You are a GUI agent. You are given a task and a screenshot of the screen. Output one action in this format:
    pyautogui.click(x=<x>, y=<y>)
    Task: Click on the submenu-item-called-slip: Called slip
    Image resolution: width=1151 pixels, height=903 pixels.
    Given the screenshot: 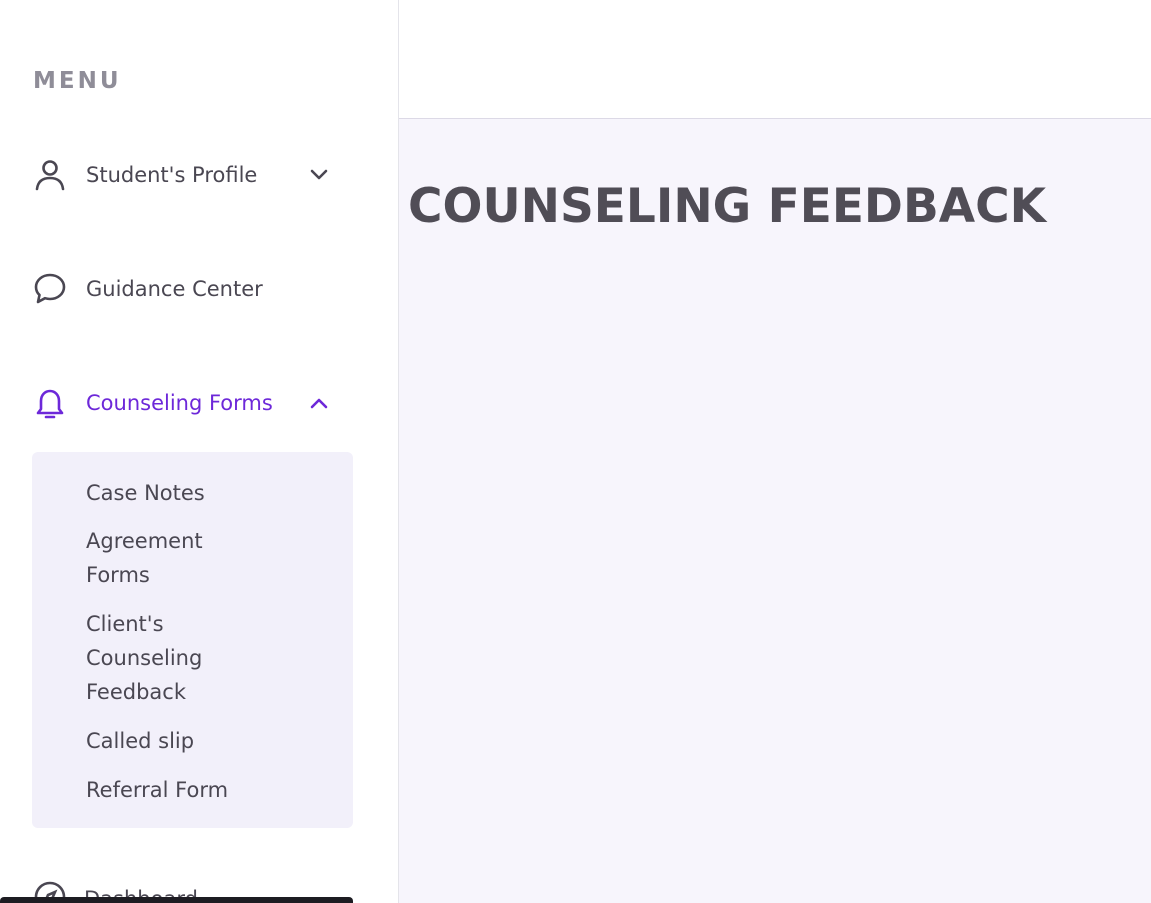 What is the action you would take?
    pyautogui.click(x=186, y=741)
    